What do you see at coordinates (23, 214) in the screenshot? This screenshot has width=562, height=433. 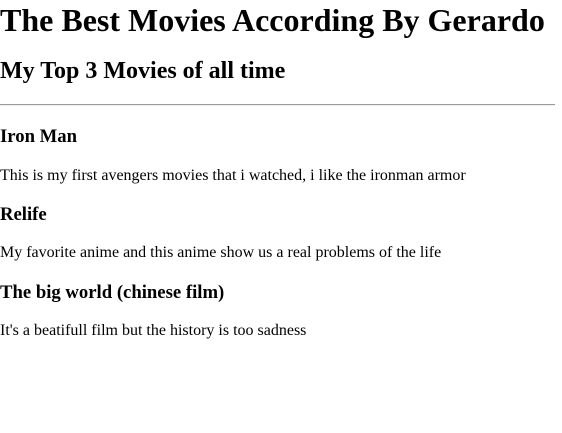 I see `movie-title-relife: Relife` at bounding box center [23, 214].